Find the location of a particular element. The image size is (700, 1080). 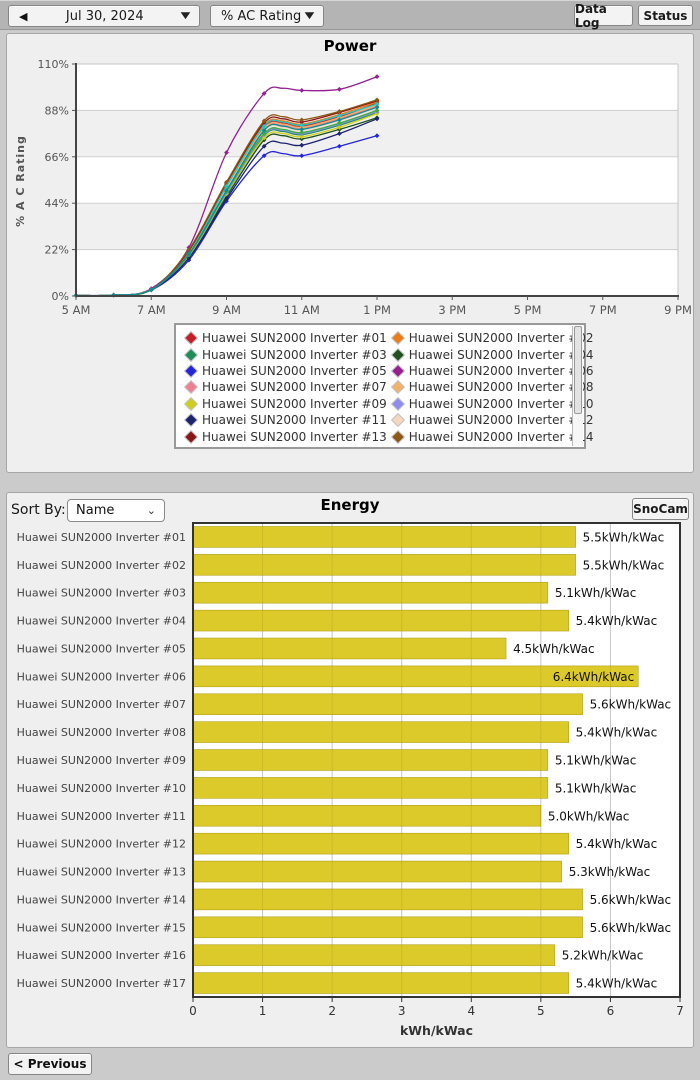

legend-item-label: Huawei SUN2000 Inverter #04 is located at coordinates (501, 354).